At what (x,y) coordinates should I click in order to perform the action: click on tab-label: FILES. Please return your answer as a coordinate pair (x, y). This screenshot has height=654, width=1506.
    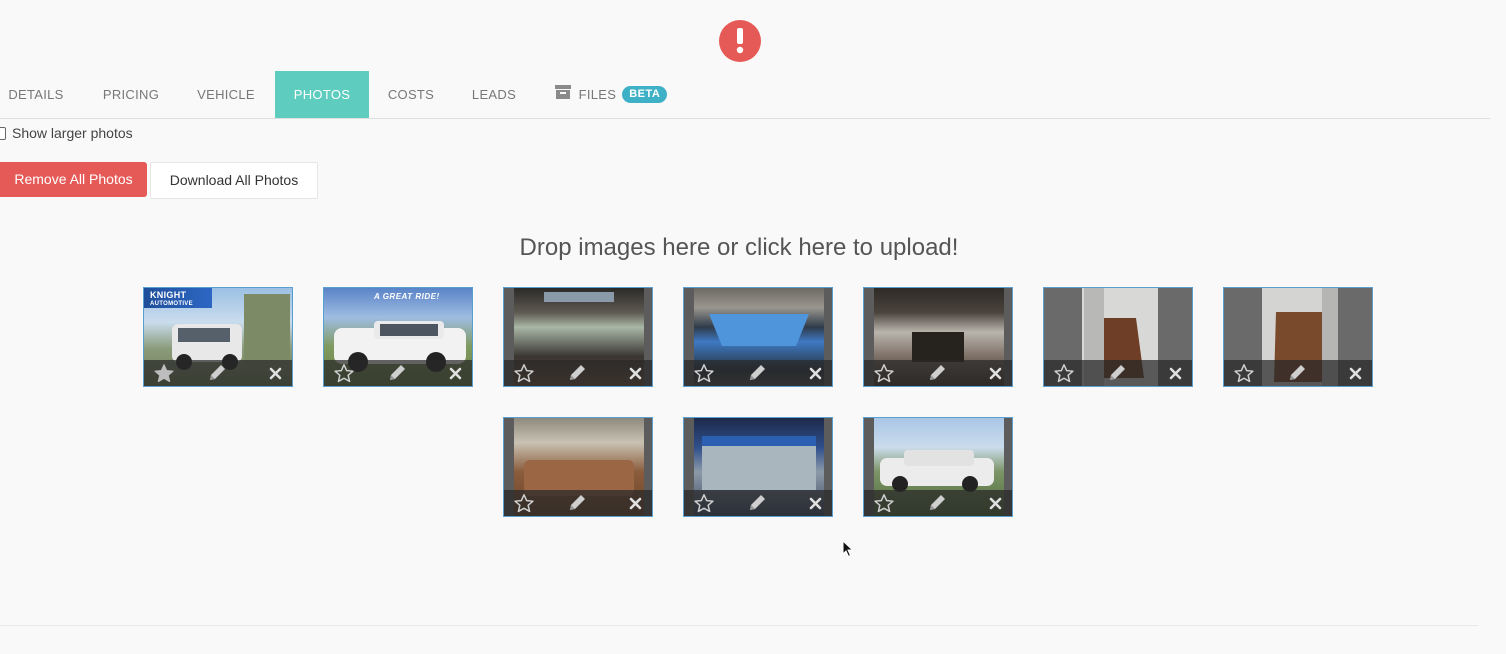
    Looking at the image, I should click on (597, 94).